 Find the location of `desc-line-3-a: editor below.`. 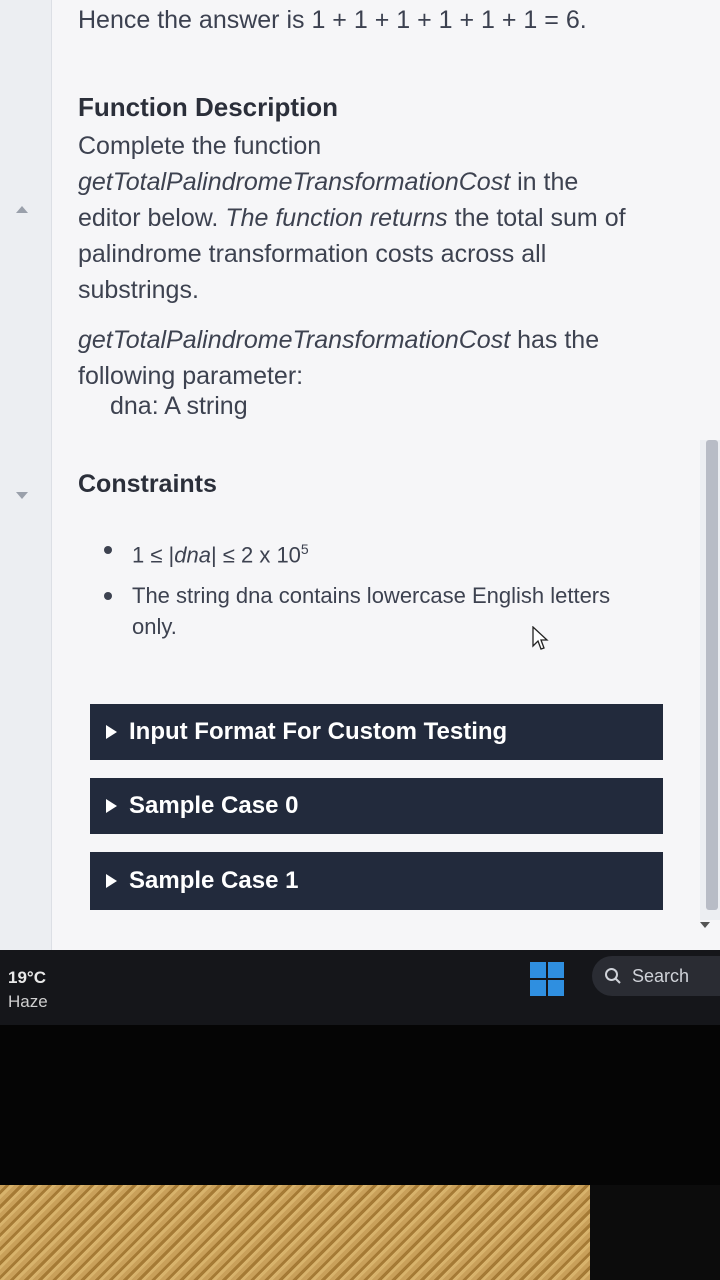

desc-line-3-a: editor below. is located at coordinates (152, 218).